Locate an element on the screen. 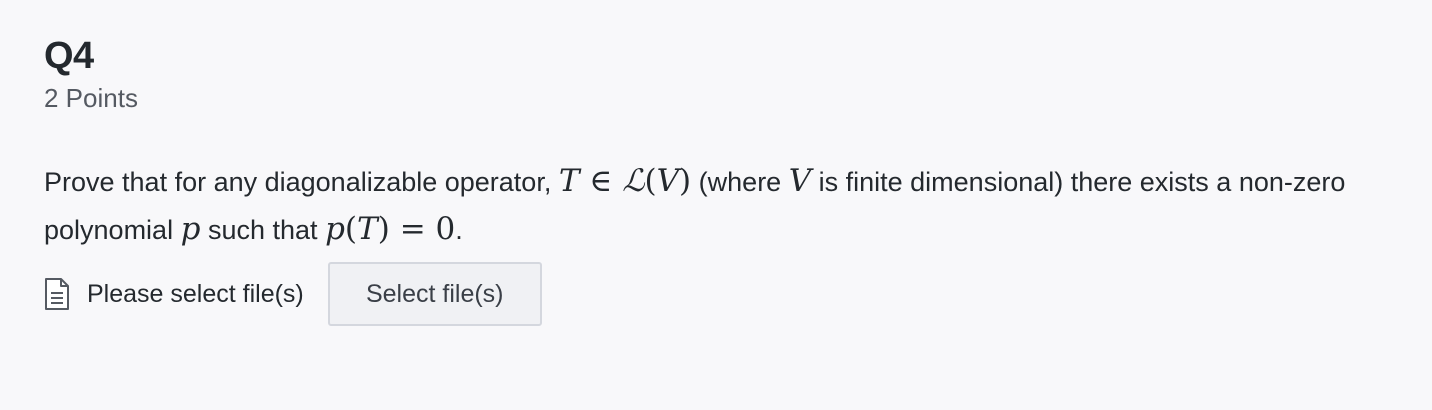 The height and width of the screenshot is (410, 1432). math-open-paren: ( is located at coordinates (650, 181).